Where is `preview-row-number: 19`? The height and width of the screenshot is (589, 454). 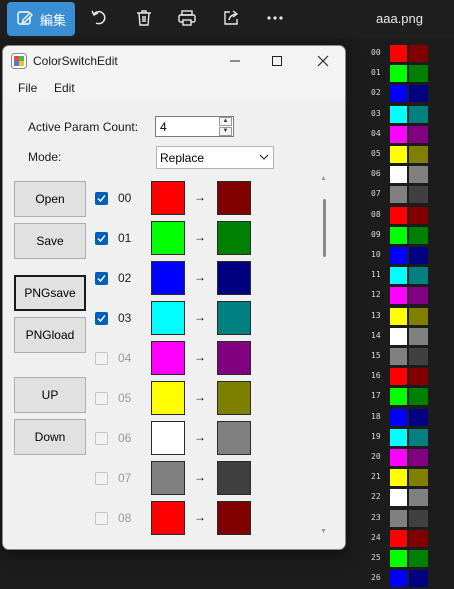 preview-row-number: 19 is located at coordinates (376, 436).